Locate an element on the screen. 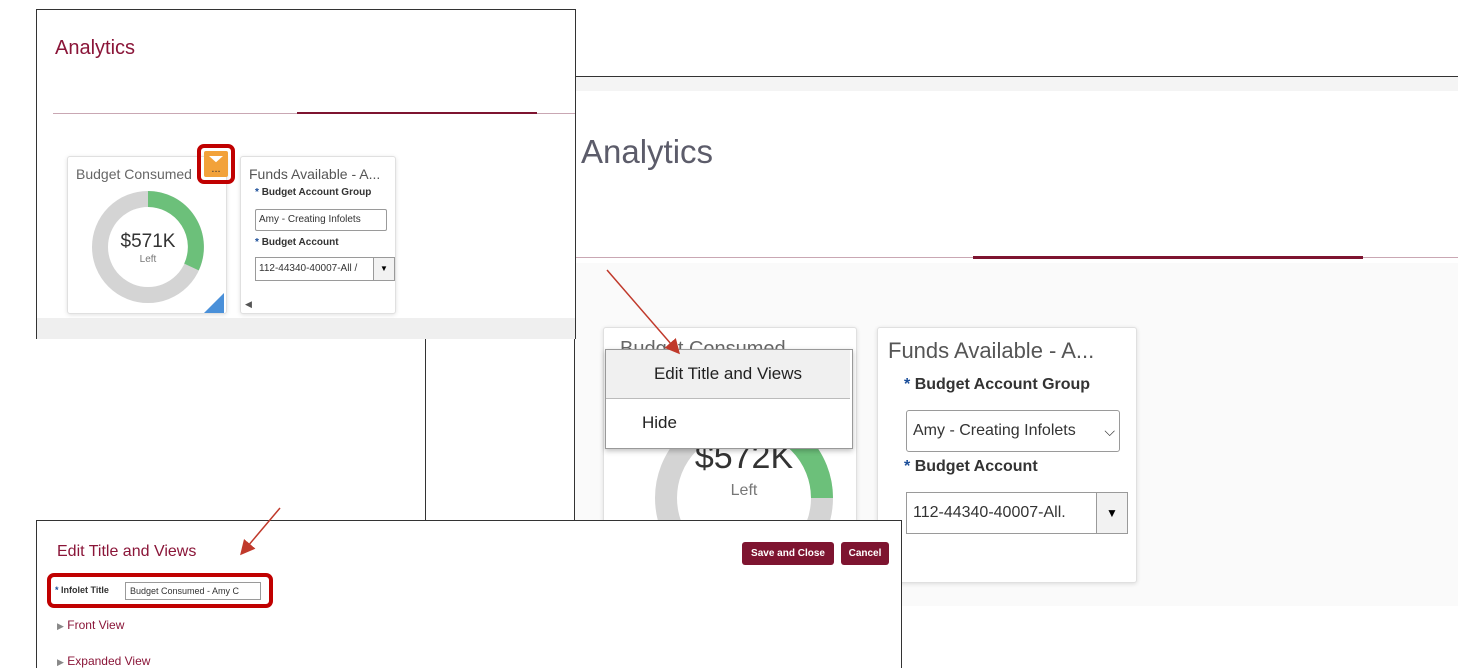 The width and height of the screenshot is (1458, 668). arrow-to-menu is located at coordinates (643, 312).